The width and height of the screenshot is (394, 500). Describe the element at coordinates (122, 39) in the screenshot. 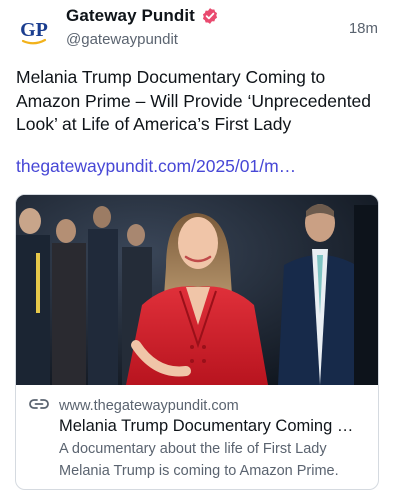

I see `account-handle: @gatewaypundit` at that location.